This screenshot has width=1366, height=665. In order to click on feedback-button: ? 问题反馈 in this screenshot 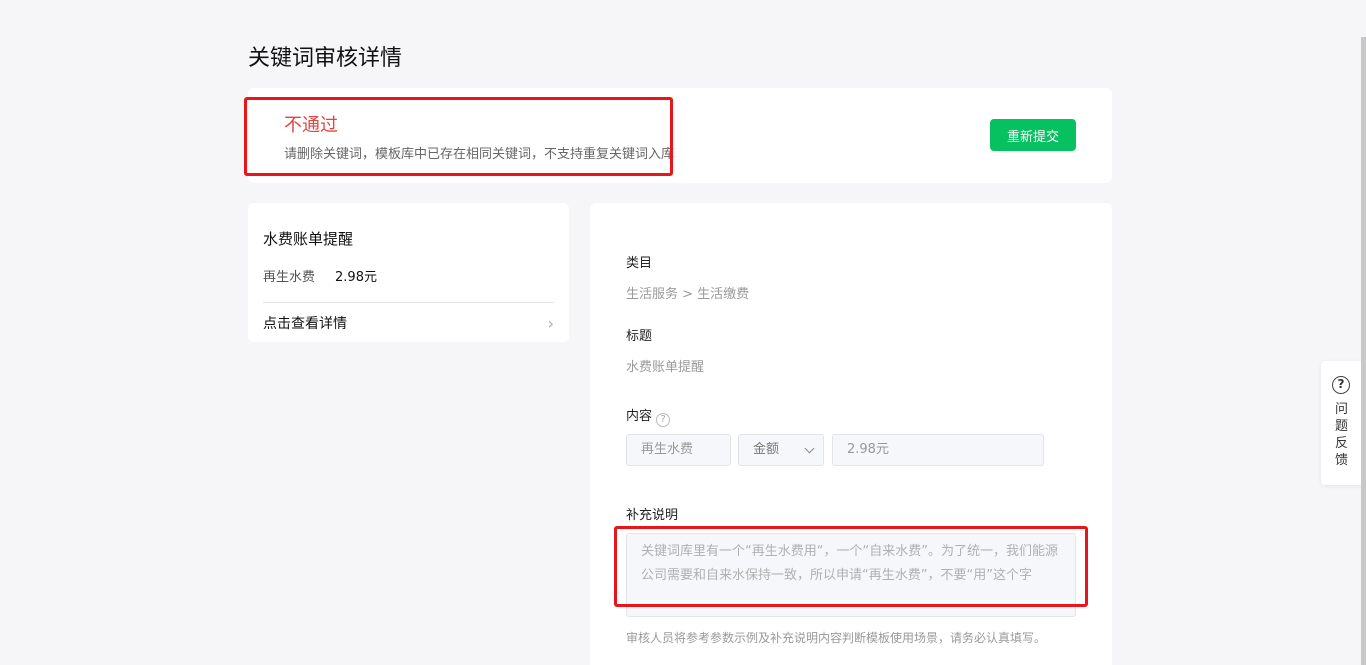, I will do `click(1342, 423)`.